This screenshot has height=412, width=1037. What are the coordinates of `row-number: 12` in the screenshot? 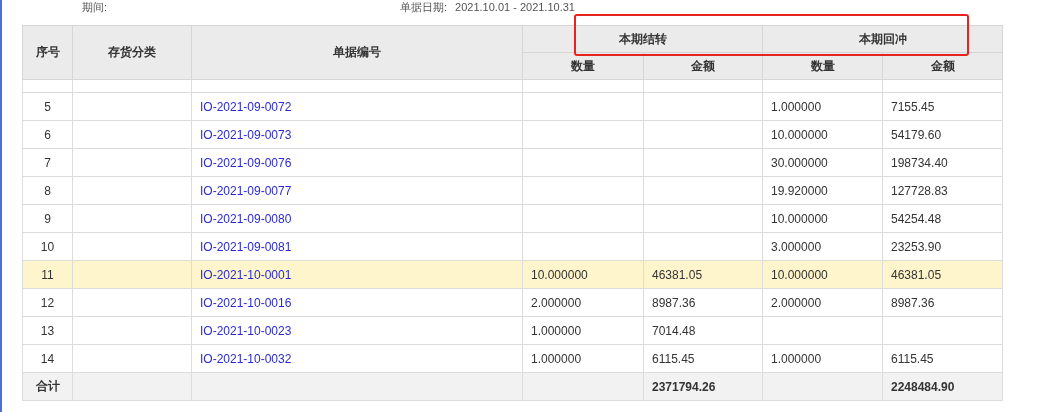 It's located at (47, 302).